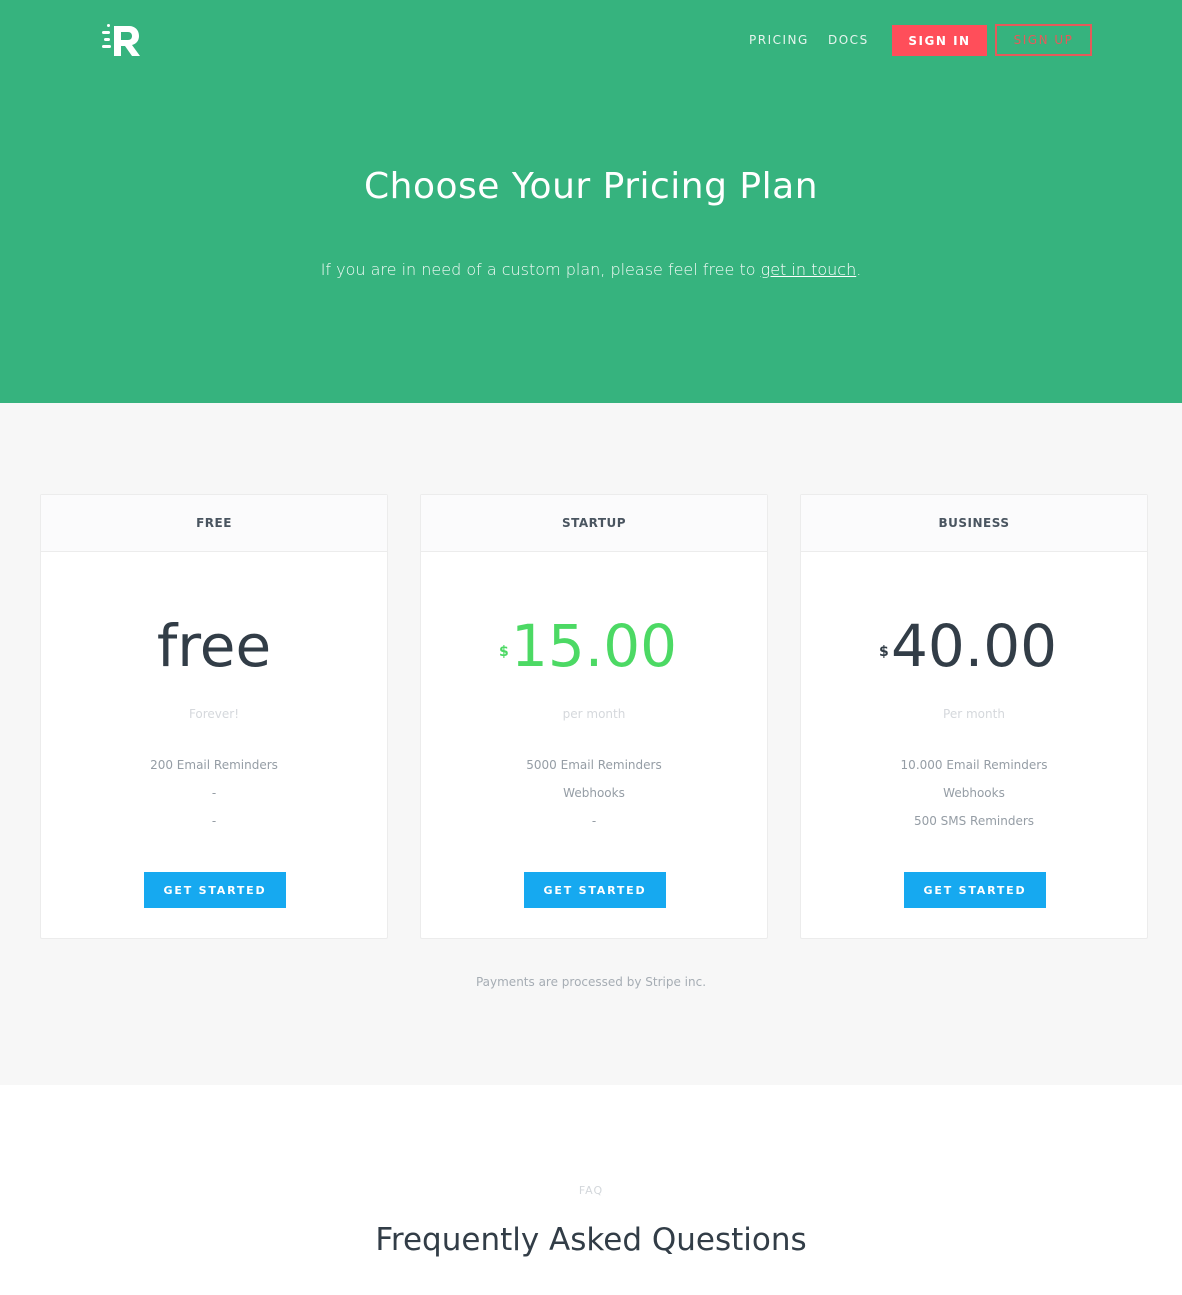  I want to click on plan-feature: 500 SMS Reminders, so click(974, 821).